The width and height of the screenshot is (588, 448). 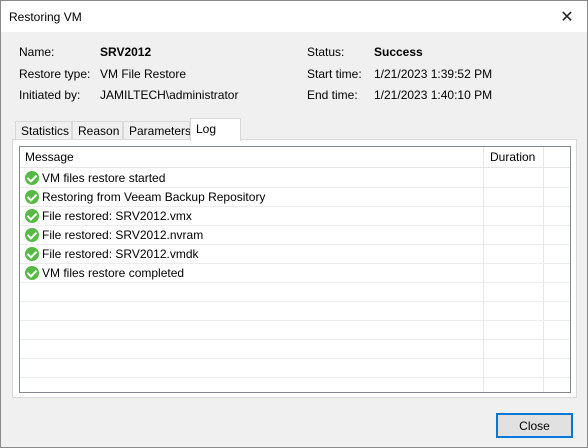 I want to click on status-value: Success, so click(x=398, y=52).